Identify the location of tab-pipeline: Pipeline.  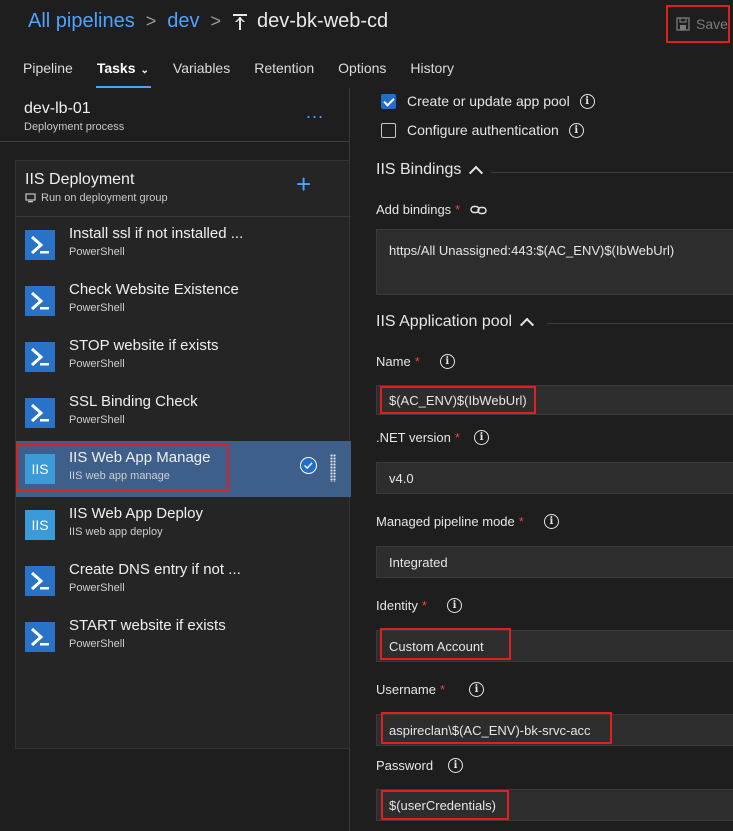
(48, 74).